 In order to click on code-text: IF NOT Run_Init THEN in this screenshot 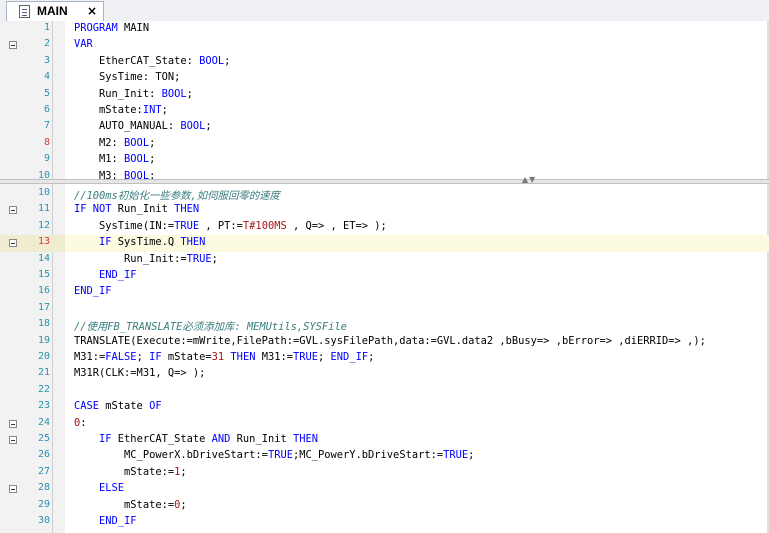, I will do `click(136, 209)`.